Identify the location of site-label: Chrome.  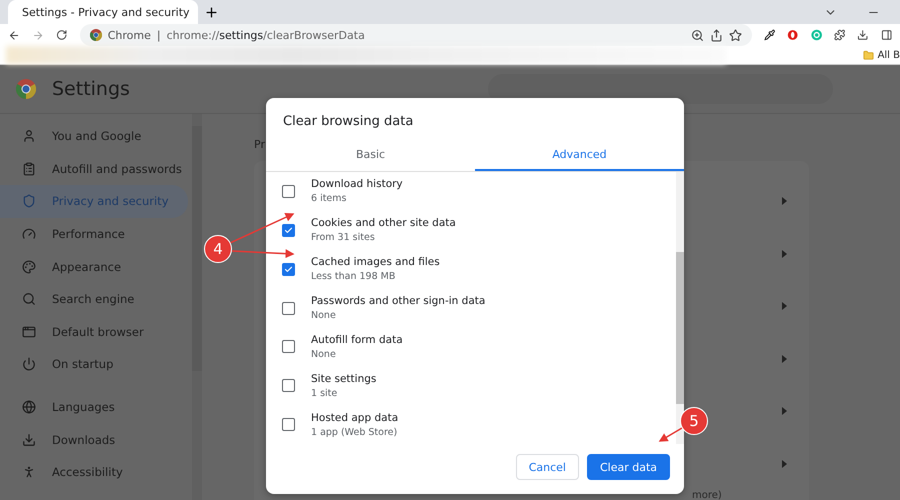
(129, 35).